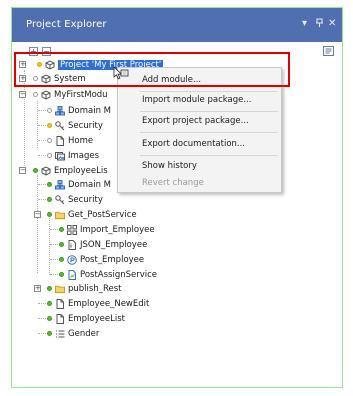 The width and height of the screenshot is (353, 396). What do you see at coordinates (173, 183) in the screenshot?
I see `menu-item-revert-change: Revert change` at bounding box center [173, 183].